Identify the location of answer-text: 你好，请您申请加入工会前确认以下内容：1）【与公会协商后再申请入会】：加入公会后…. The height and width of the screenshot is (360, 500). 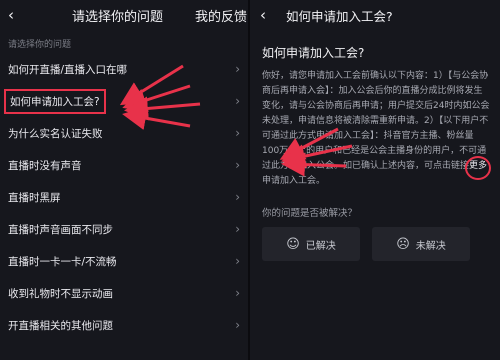
(377, 128).